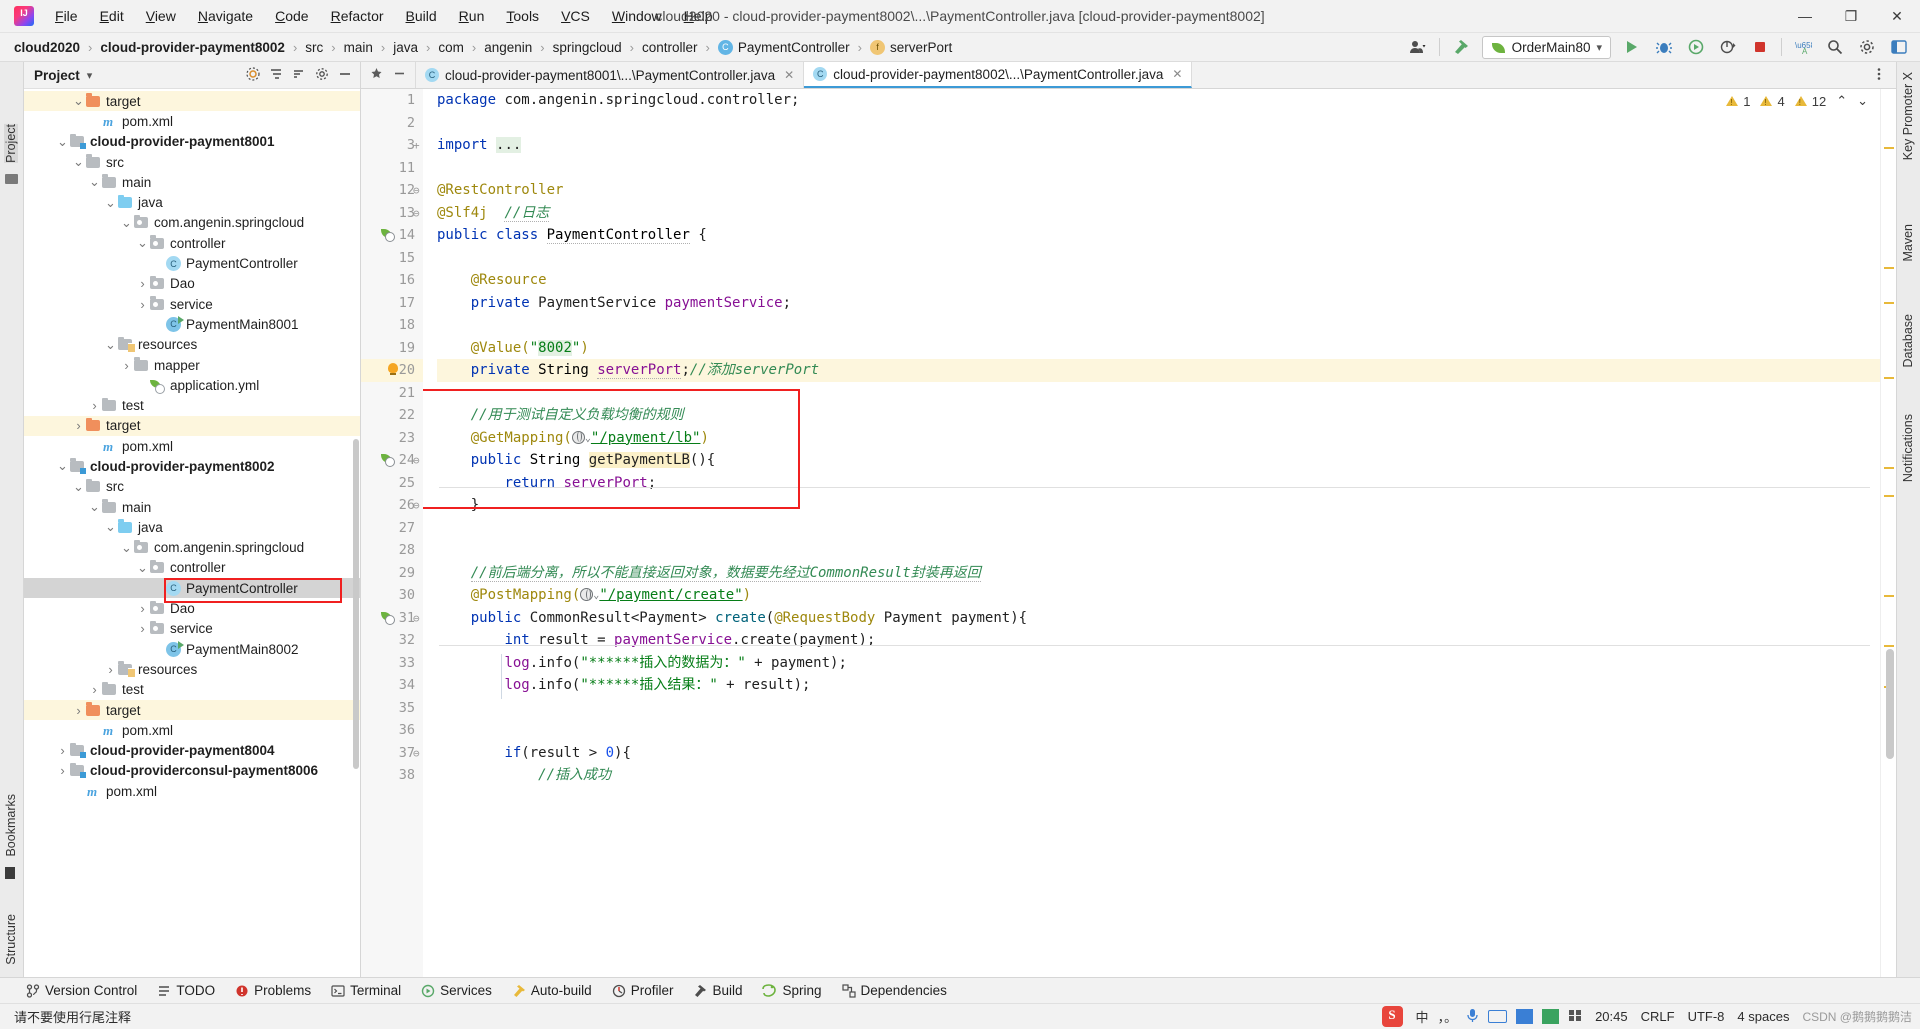  Describe the element at coordinates (253, 75) in the screenshot. I see `locate-icon` at that location.